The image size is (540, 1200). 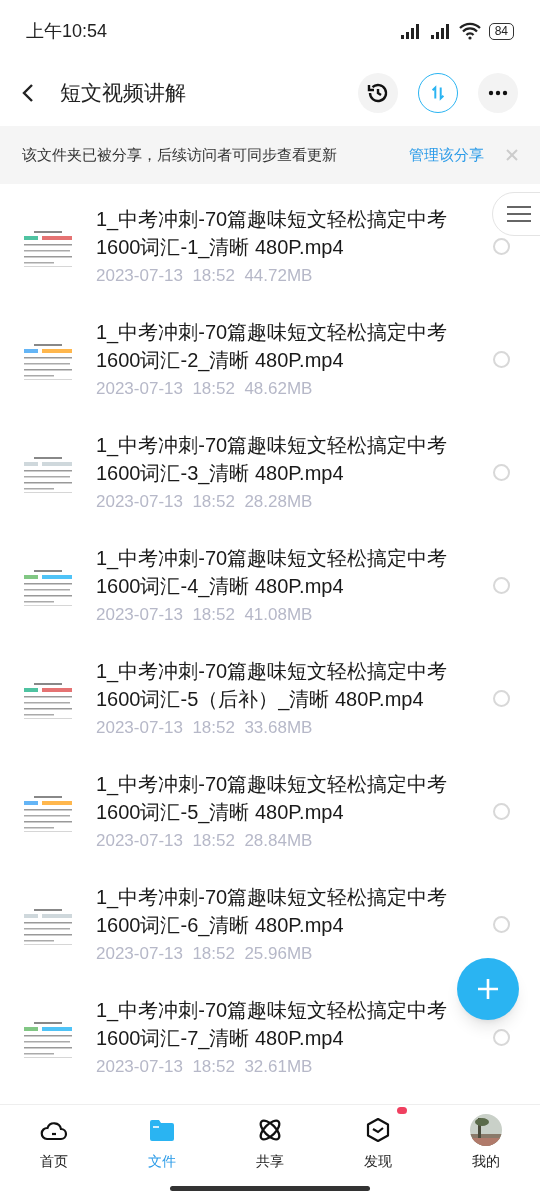 I want to click on nav-tab: 首页, so click(x=54, y=1152).